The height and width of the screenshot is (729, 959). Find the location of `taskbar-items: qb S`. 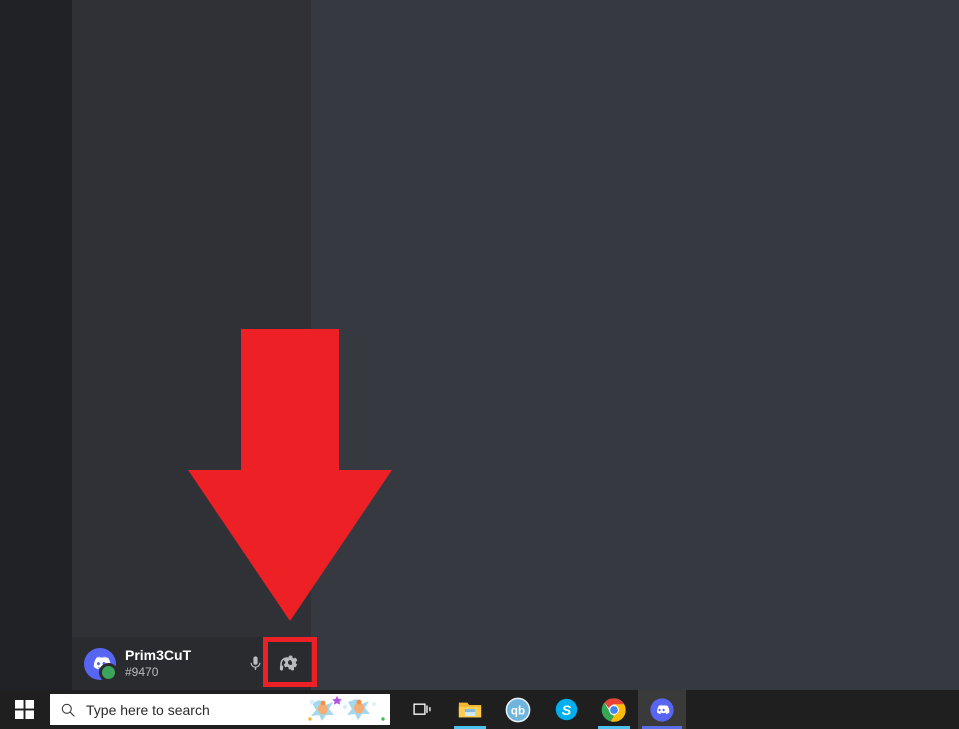

taskbar-items: qb S is located at coordinates (542, 709).